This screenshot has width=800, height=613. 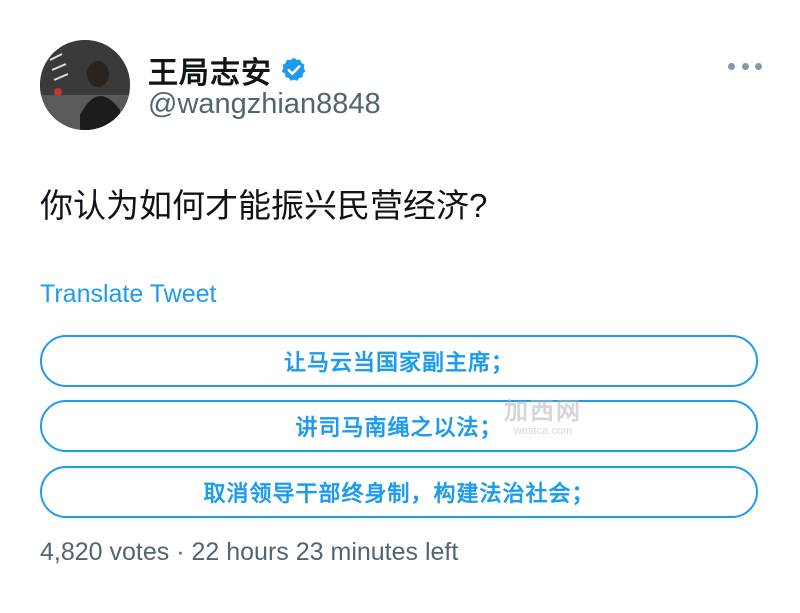 What do you see at coordinates (325, 552) in the screenshot?
I see `poll-time-left: 22 hours 23 minutes left` at bounding box center [325, 552].